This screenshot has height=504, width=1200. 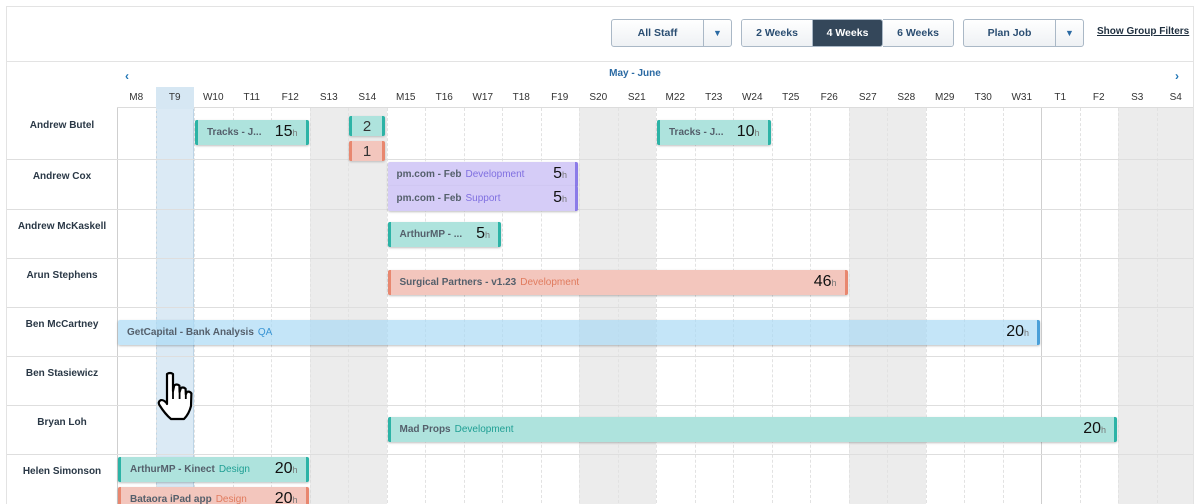 I want to click on day-header: S13, so click(x=329, y=97).